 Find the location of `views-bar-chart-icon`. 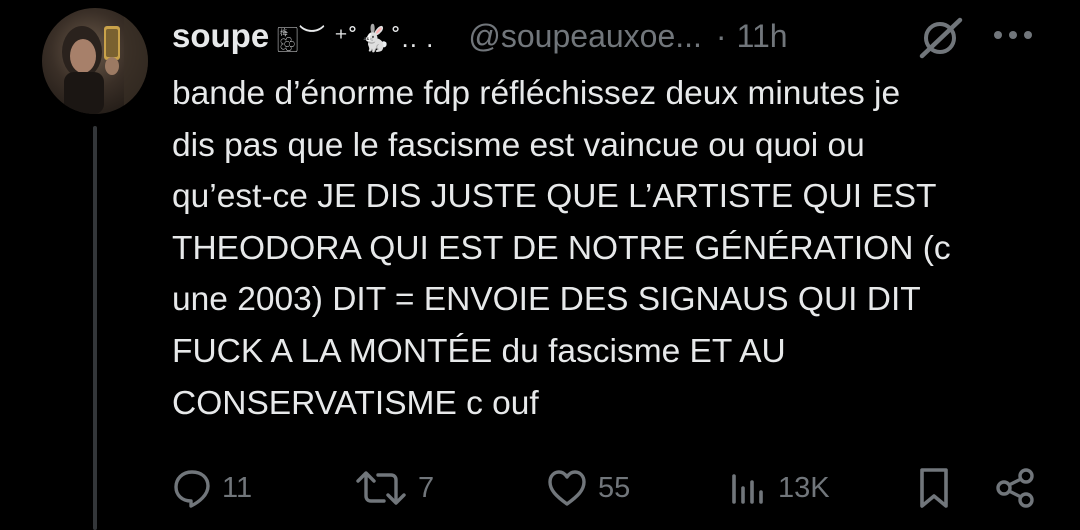

views-bar-chart-icon is located at coordinates (747, 489).